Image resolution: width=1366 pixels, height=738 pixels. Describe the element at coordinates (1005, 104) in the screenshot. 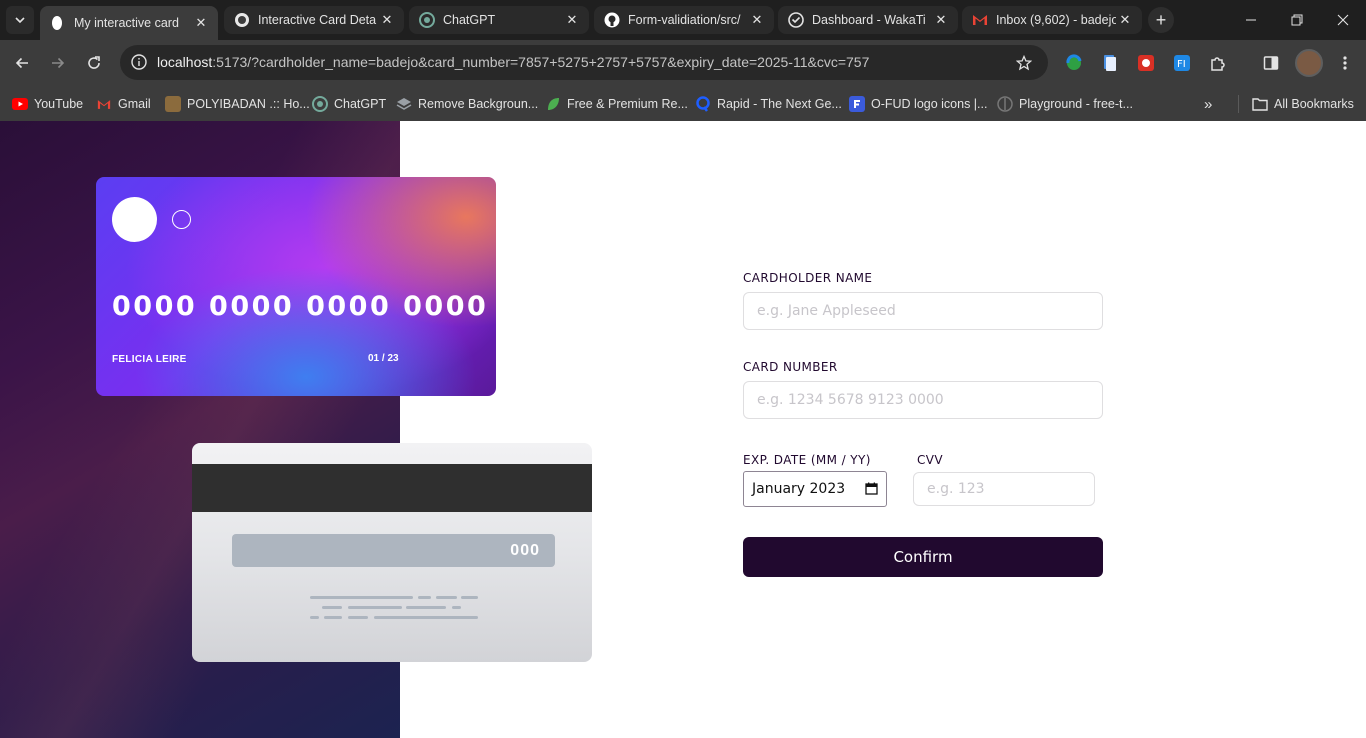

I see `playground-icon` at that location.